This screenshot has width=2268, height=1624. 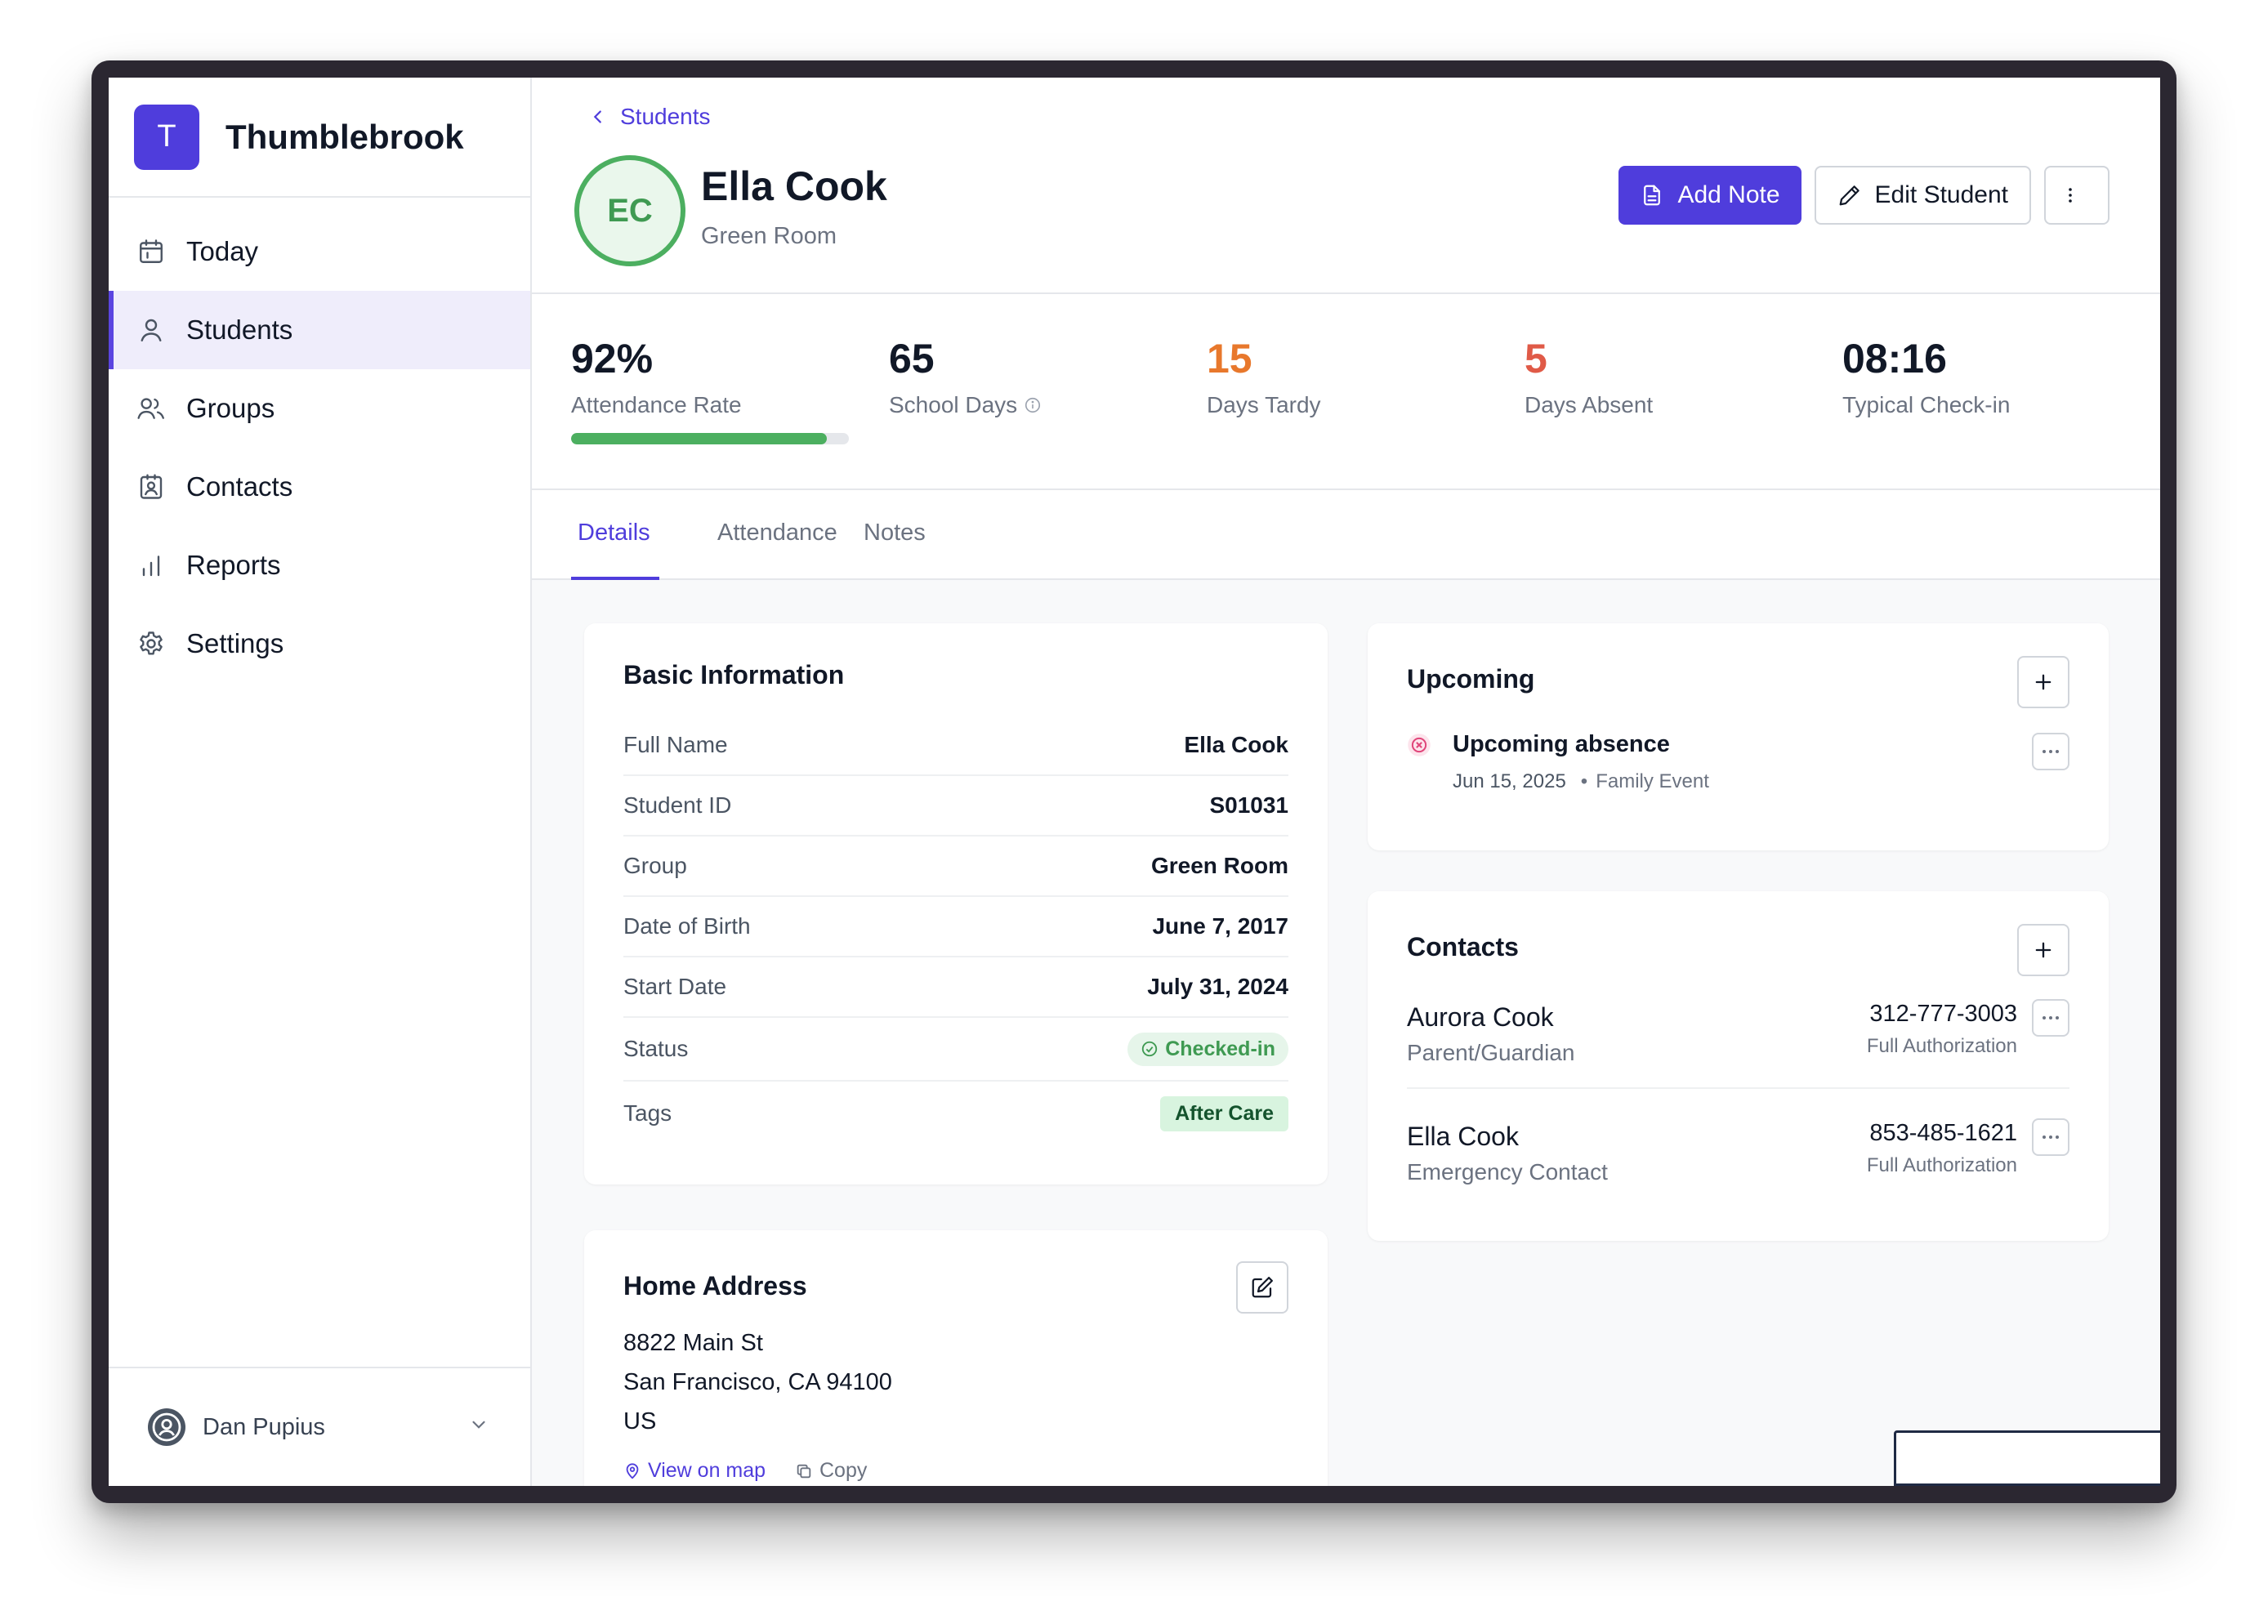 What do you see at coordinates (629, 210) in the screenshot?
I see `avatar: EC` at bounding box center [629, 210].